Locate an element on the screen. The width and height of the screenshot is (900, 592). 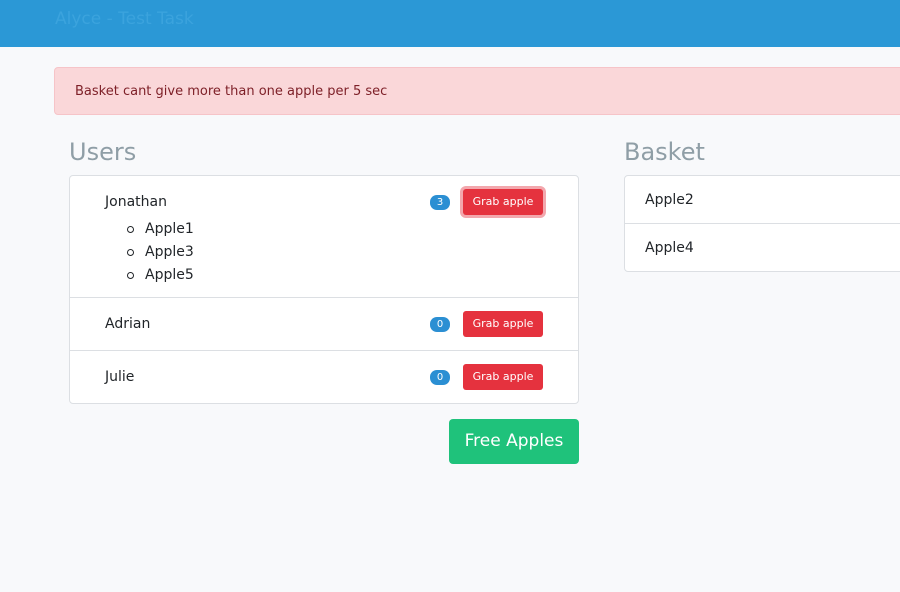
apple-count-badge: 3 is located at coordinates (440, 202).